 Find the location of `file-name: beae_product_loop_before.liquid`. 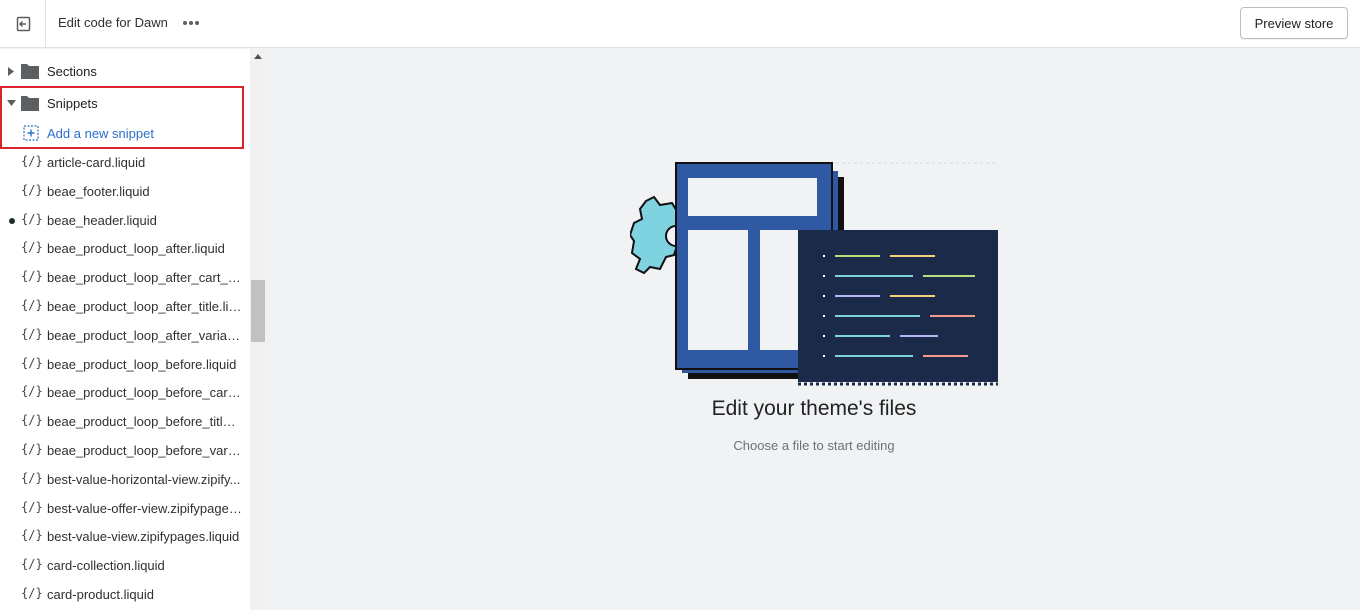

file-name: beae_product_loop_before.liquid is located at coordinates (142, 364).